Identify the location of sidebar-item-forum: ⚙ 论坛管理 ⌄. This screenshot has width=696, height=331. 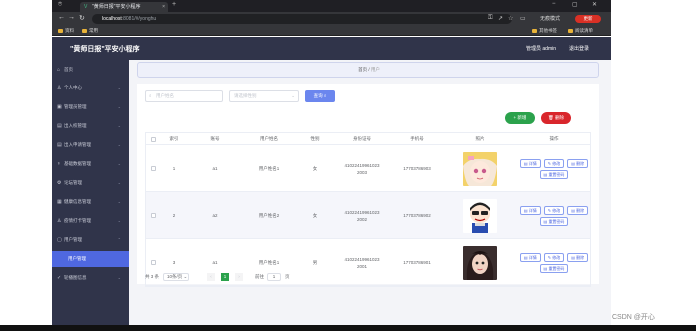
(90, 183).